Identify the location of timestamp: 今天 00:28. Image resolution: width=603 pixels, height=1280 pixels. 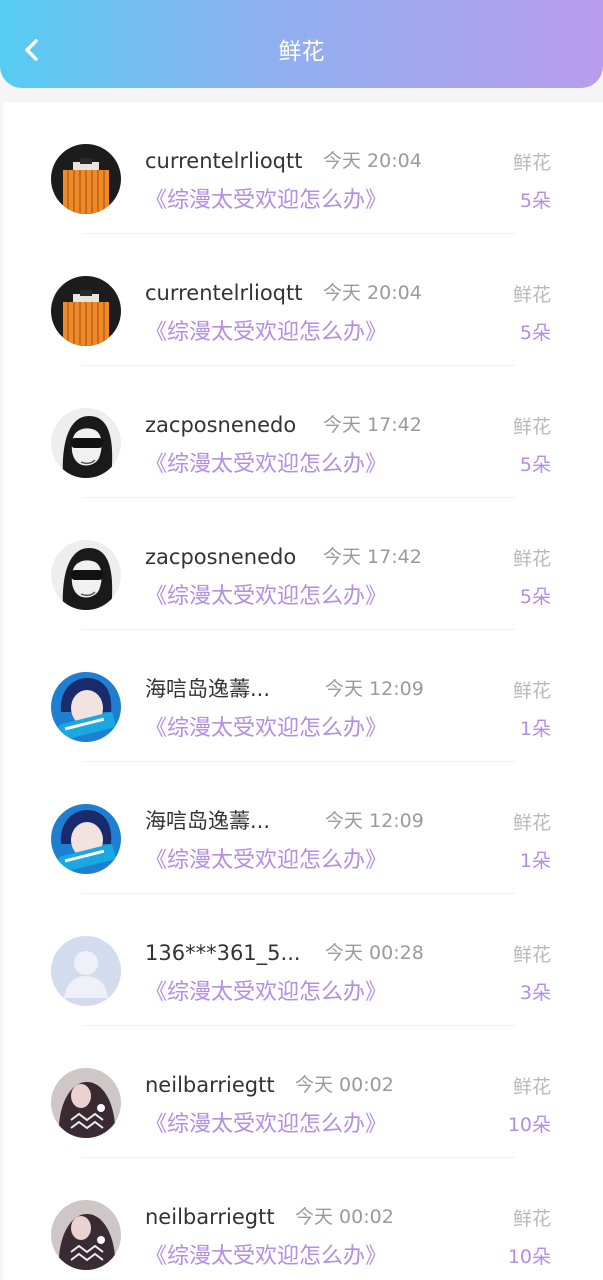
(374, 953).